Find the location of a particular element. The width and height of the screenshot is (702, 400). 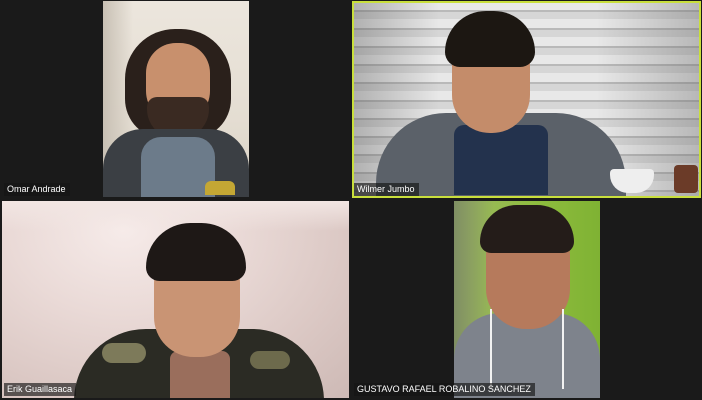

participant-name-label: Wilmer Jumbo is located at coordinates (386, 189).